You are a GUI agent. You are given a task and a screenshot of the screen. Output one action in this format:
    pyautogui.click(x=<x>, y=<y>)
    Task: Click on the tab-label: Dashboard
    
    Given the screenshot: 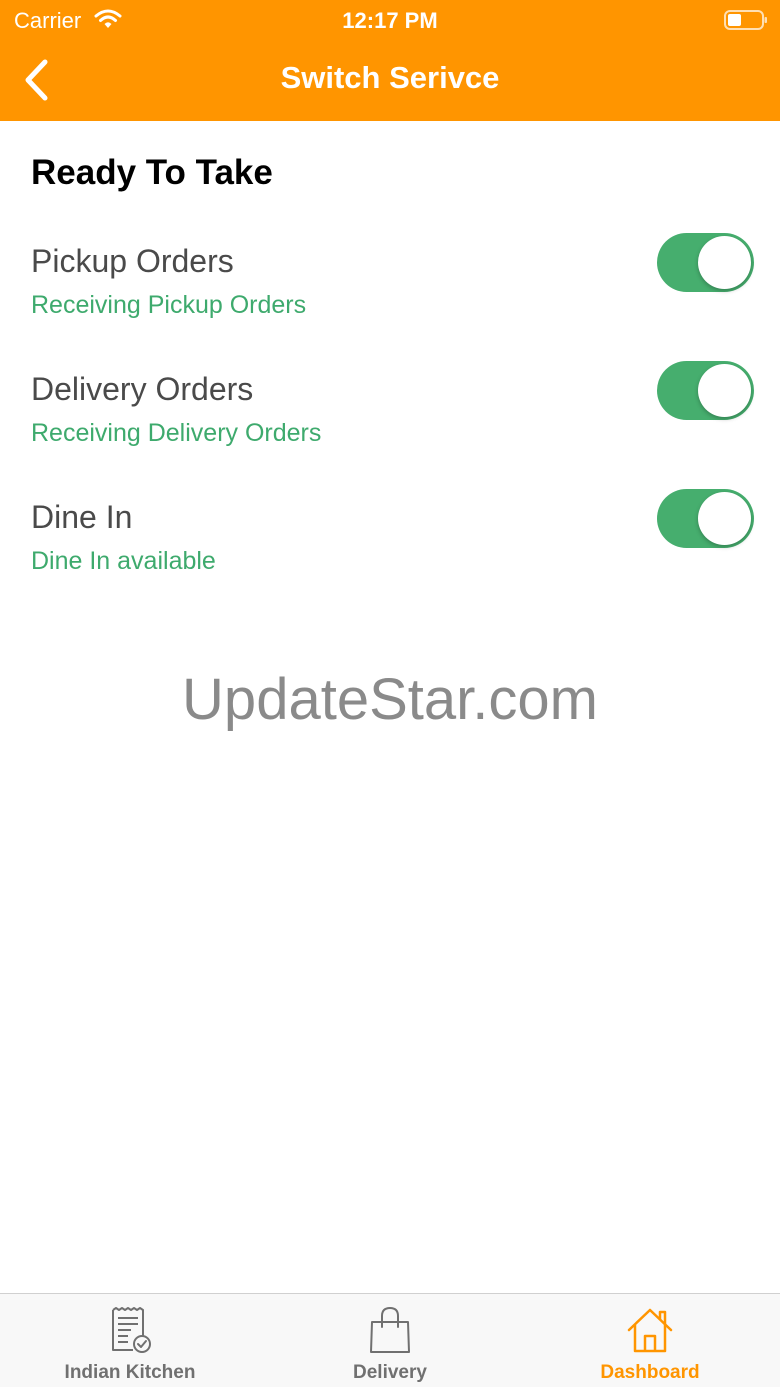 What is the action you would take?
    pyautogui.click(x=650, y=1372)
    